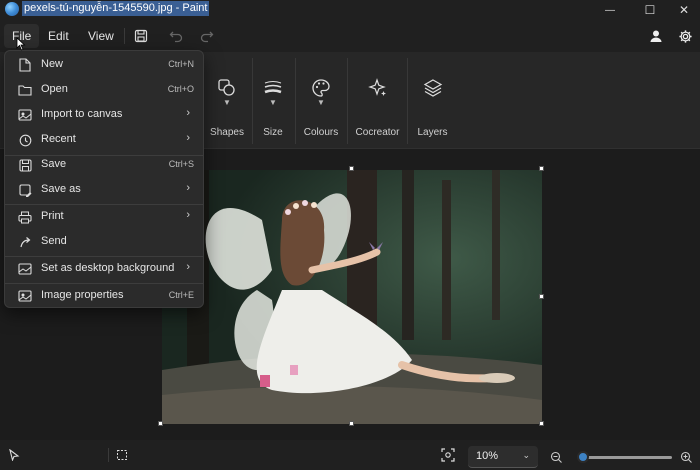  Describe the element at coordinates (104, 190) in the screenshot. I see `menu-item-save-as: Save as ›` at that location.